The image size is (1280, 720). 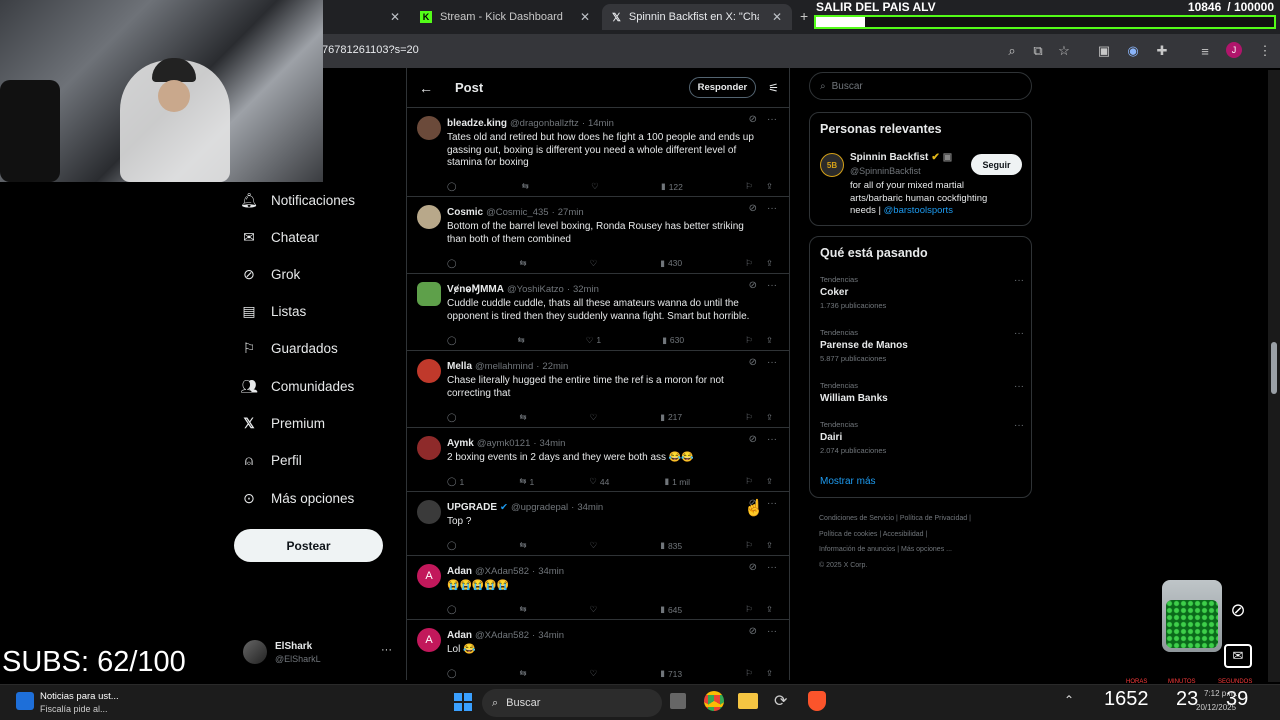 I want to click on views-action: ▮ 713, so click(x=671, y=673).